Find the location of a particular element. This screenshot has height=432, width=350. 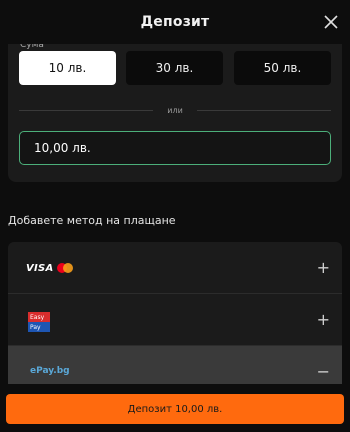

preset-amounts: 10 лв. 30 лв. 50 лв. is located at coordinates (175, 68).